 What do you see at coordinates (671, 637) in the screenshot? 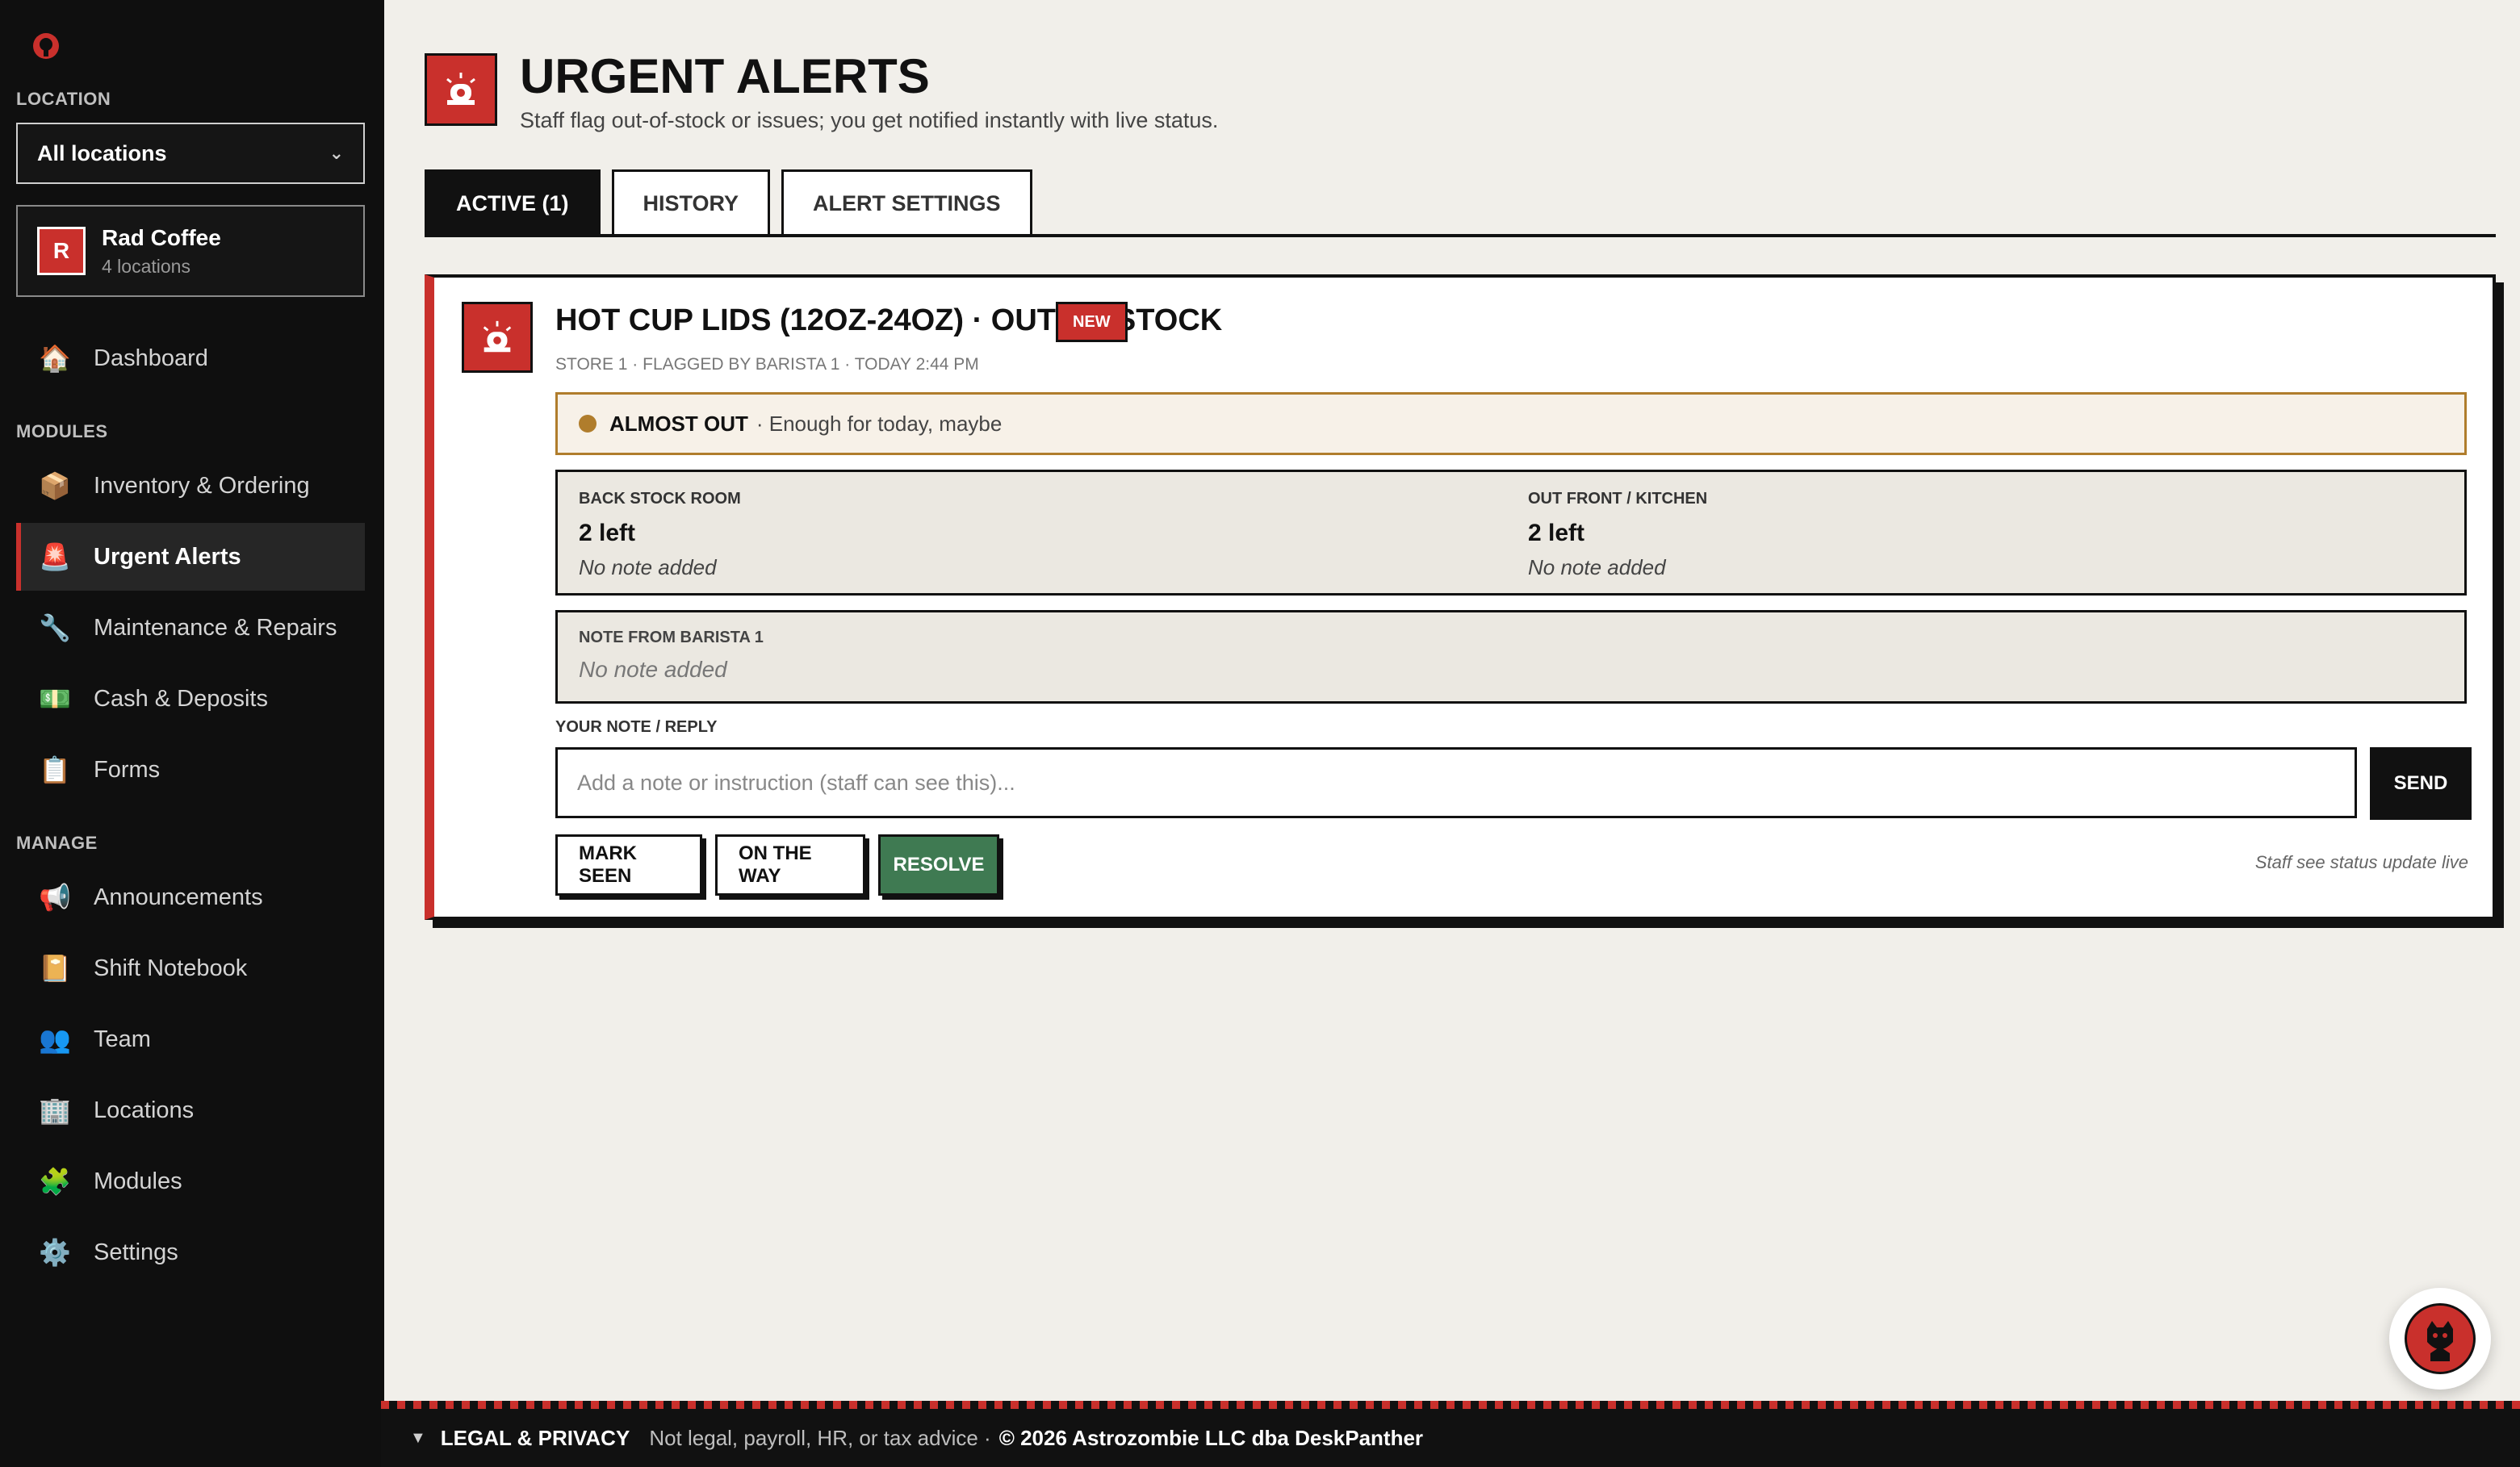
I see `staff-note-label: NOTE FROM BARISTA 1` at bounding box center [671, 637].